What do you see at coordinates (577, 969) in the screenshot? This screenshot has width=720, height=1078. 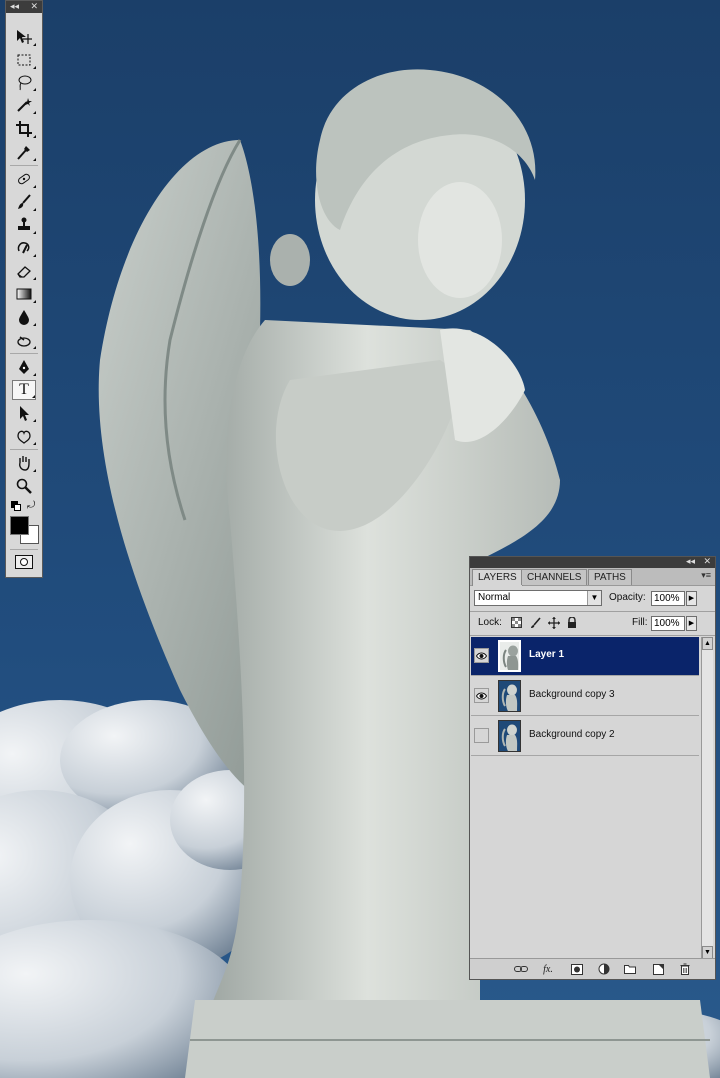 I see `add-mask-icon` at bounding box center [577, 969].